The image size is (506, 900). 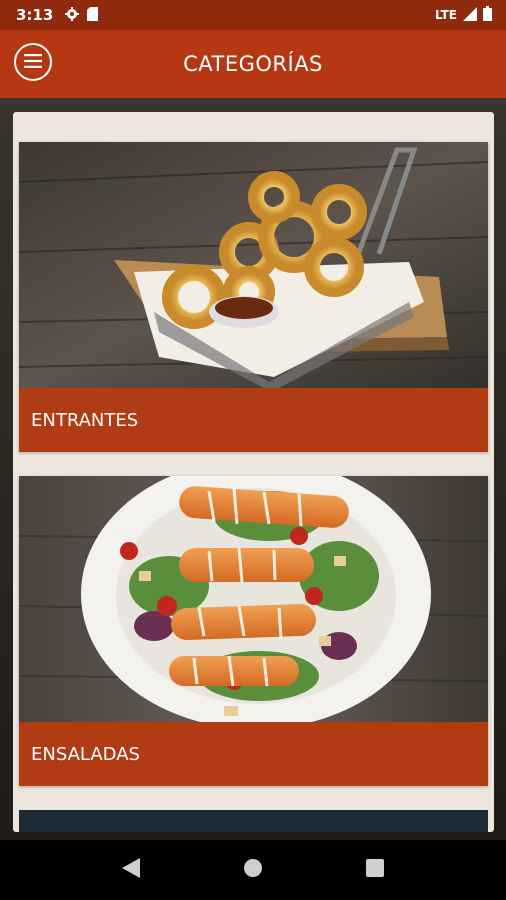 What do you see at coordinates (470, 15) in the screenshot?
I see `signal-icon` at bounding box center [470, 15].